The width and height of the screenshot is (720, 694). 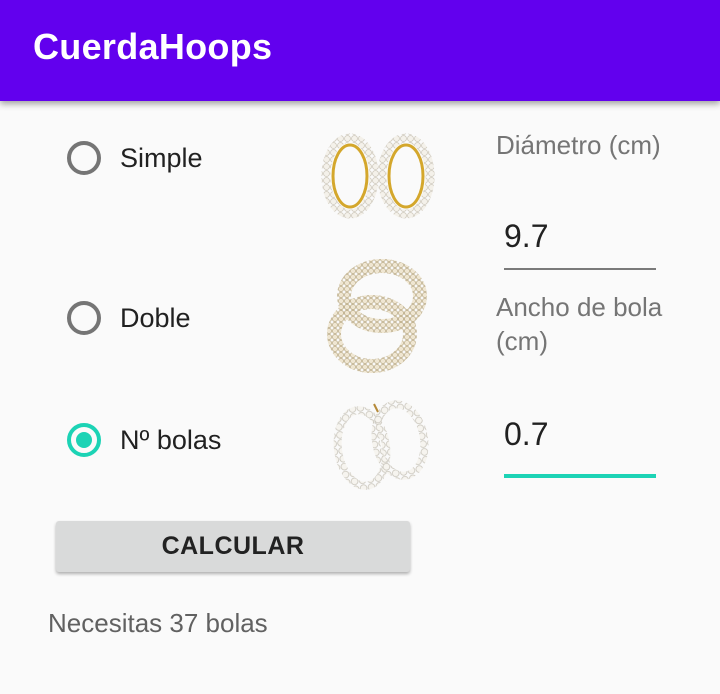 I want to click on radio-simple-circle, so click(x=84, y=158).